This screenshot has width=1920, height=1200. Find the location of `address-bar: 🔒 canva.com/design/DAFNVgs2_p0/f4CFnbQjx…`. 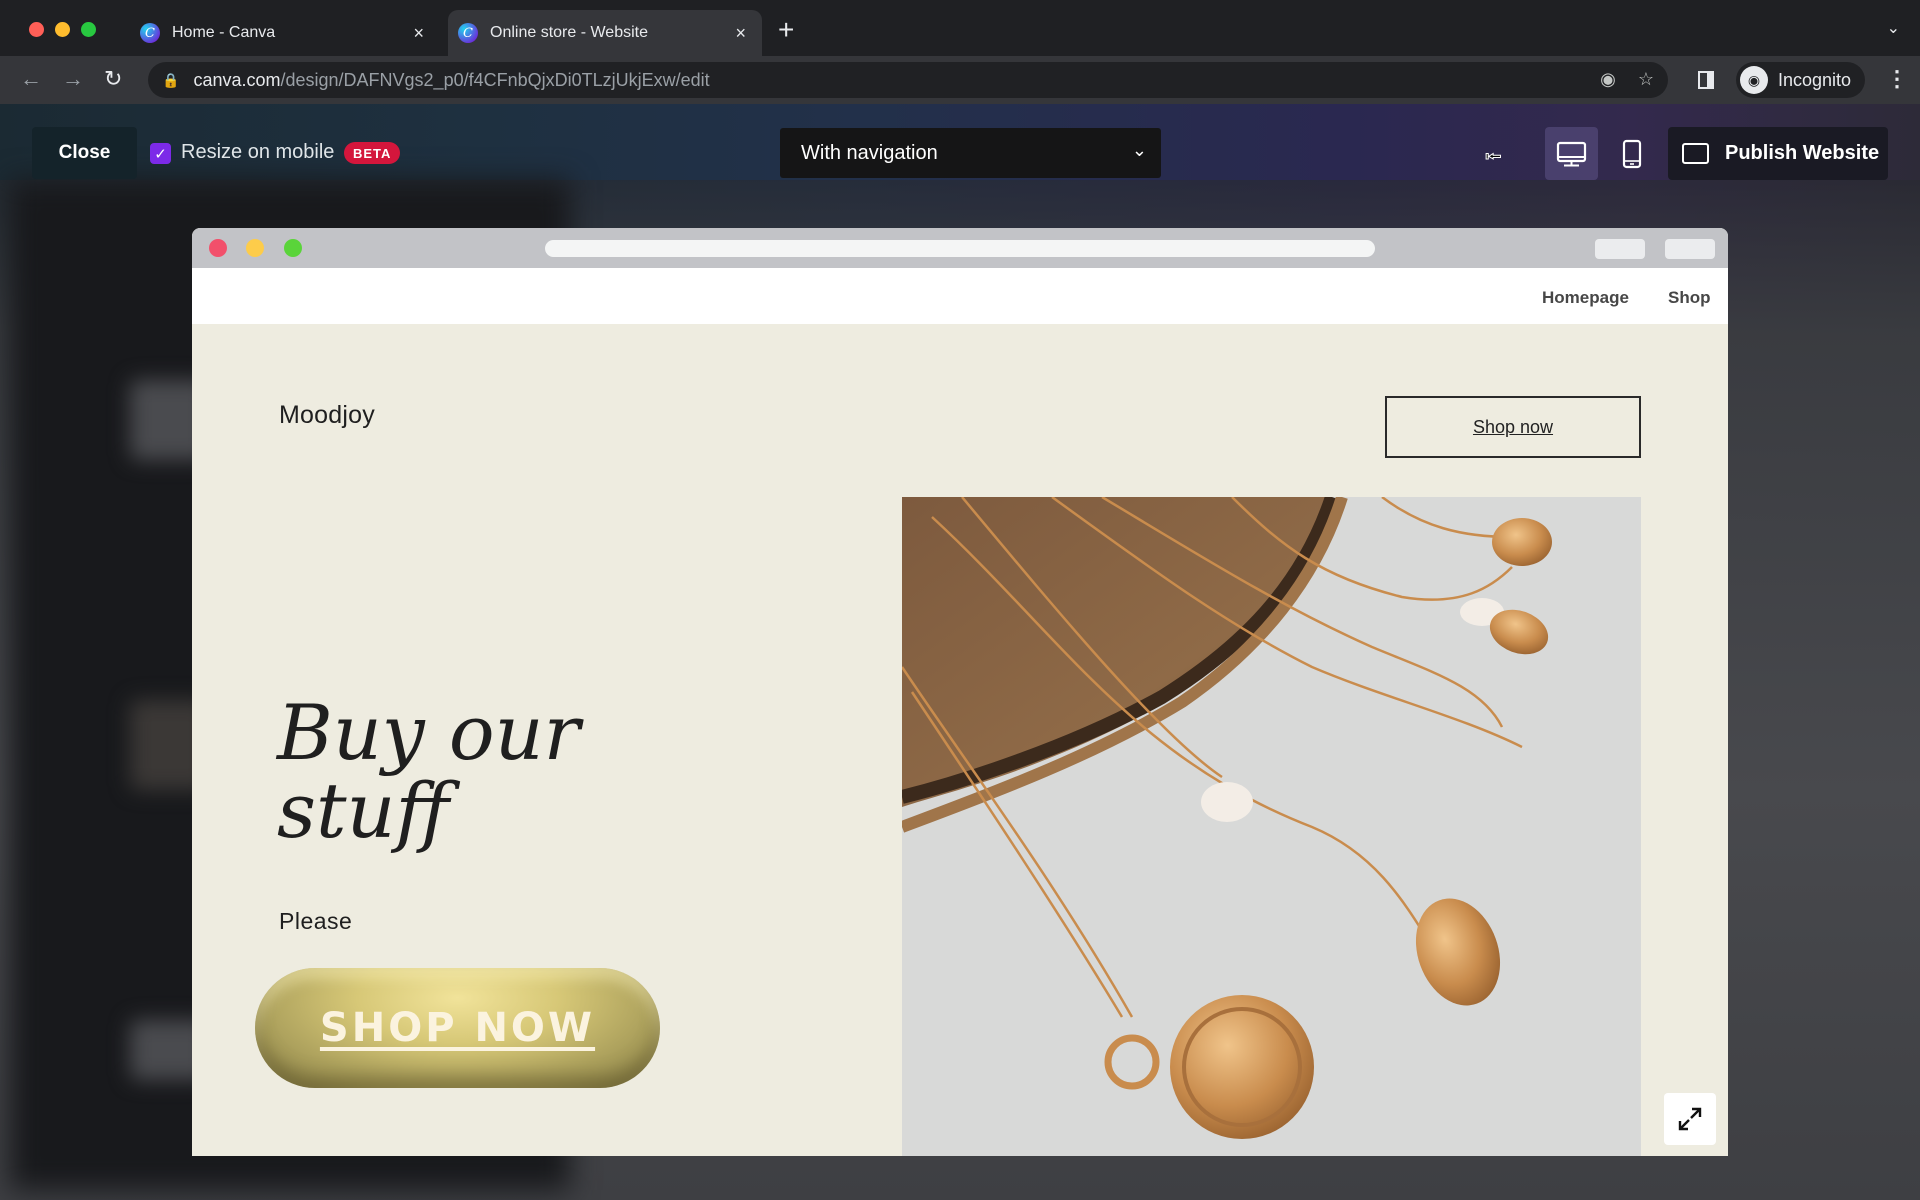

address-bar: 🔒 canva.com/design/DAFNVgs2_p0/f4CFnbQjx… is located at coordinates (908, 80).